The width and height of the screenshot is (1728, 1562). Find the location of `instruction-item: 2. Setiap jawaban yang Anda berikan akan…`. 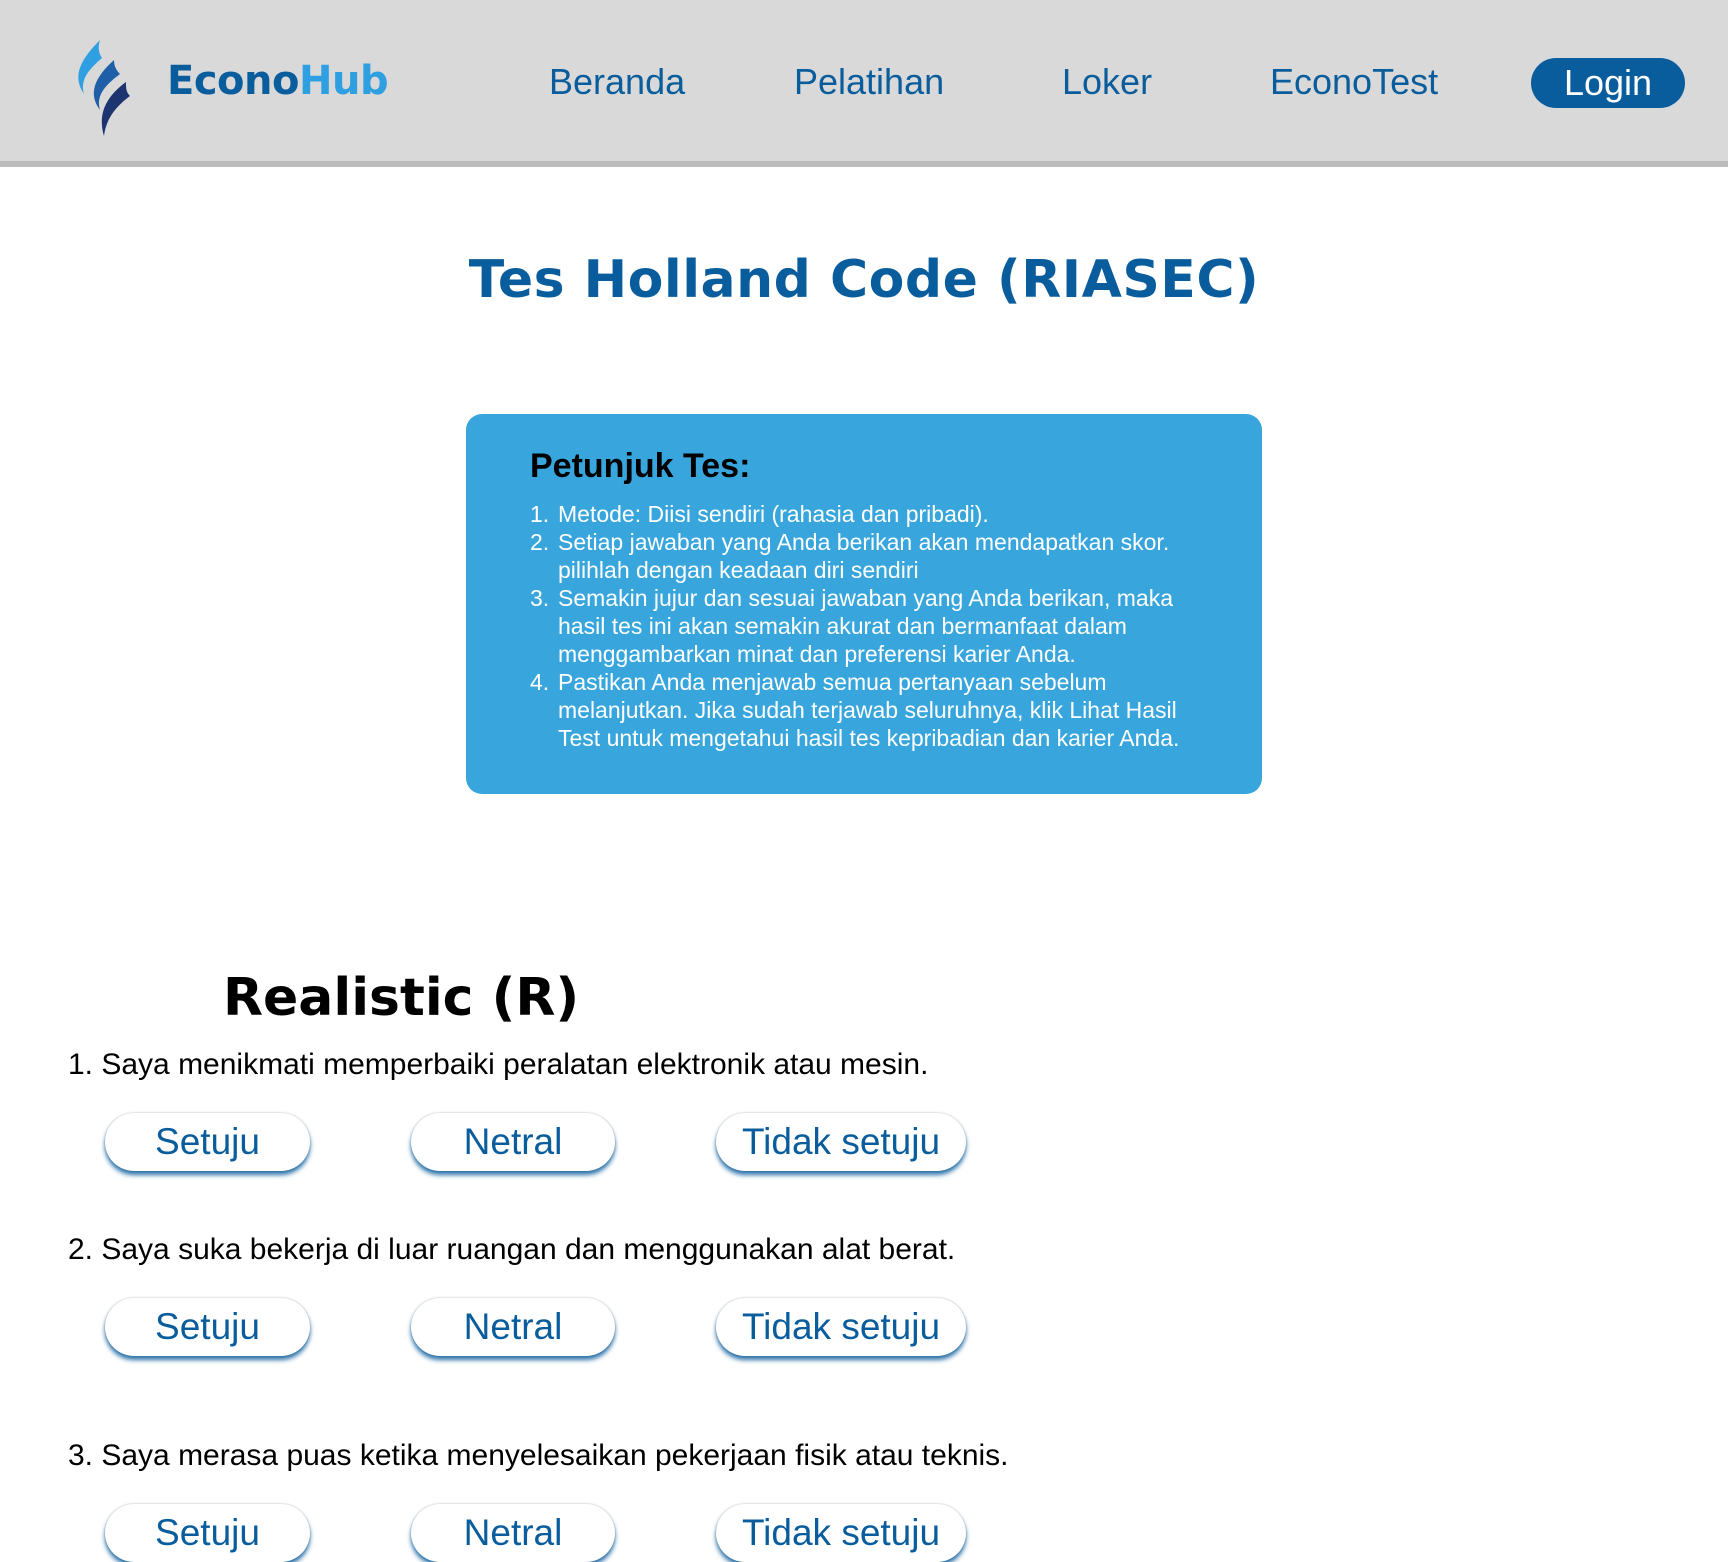

instruction-item: 2. Setiap jawaban yang Anda berikan akan… is located at coordinates (880, 556).